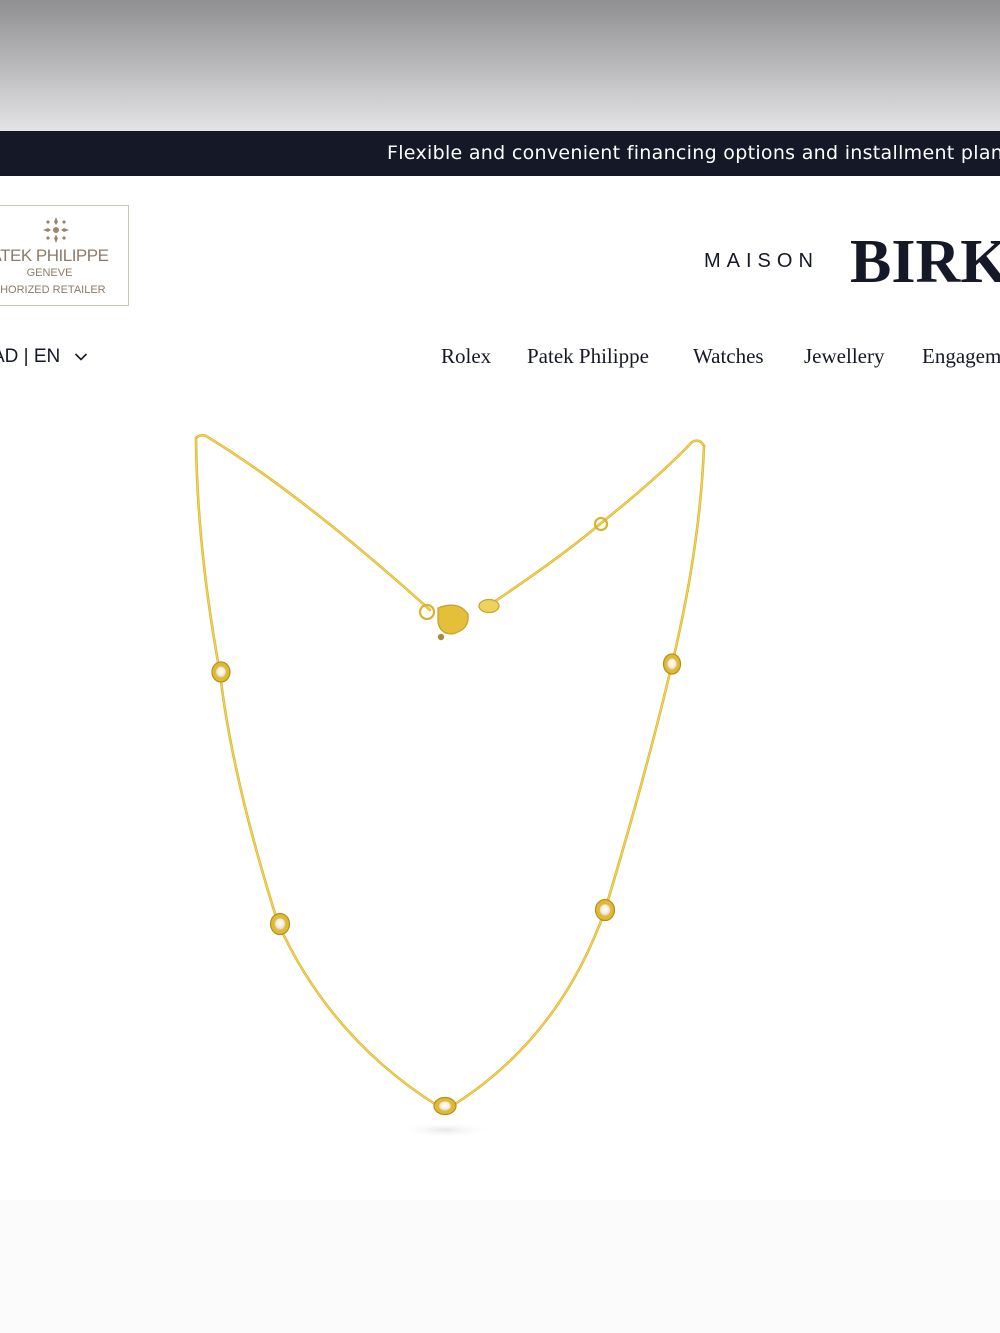 The height and width of the screenshot is (1333, 1000). Describe the element at coordinates (925, 262) in the screenshot. I see `brand-logo: BIRK` at that location.